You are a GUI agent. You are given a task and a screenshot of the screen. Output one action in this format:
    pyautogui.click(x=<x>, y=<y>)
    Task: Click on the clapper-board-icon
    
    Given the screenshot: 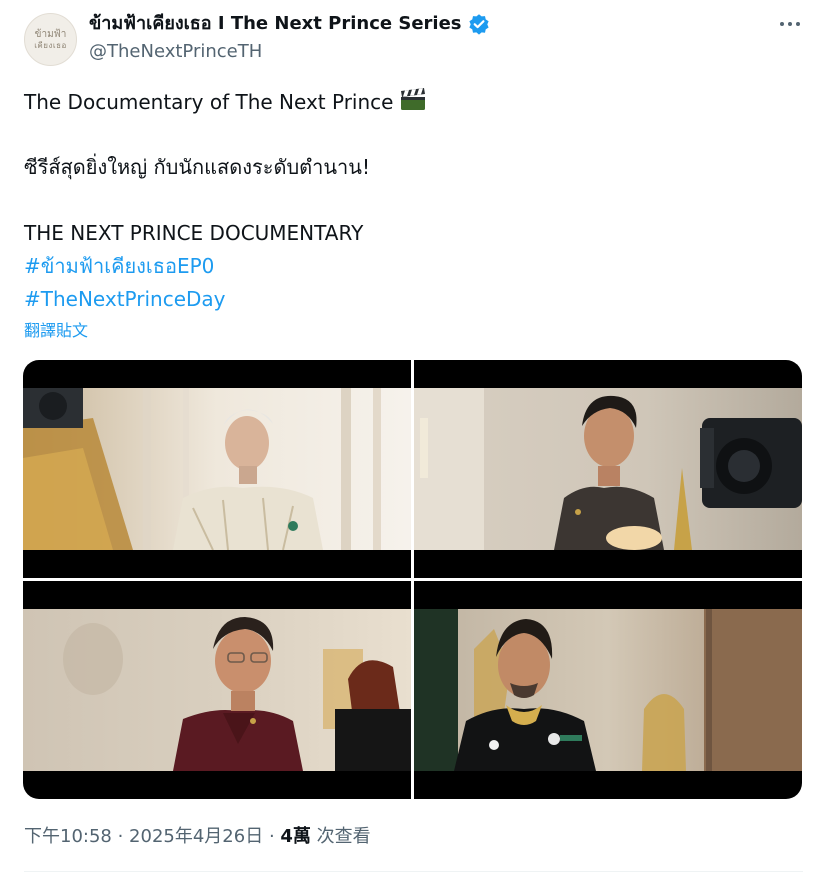 What is the action you would take?
    pyautogui.click(x=413, y=103)
    